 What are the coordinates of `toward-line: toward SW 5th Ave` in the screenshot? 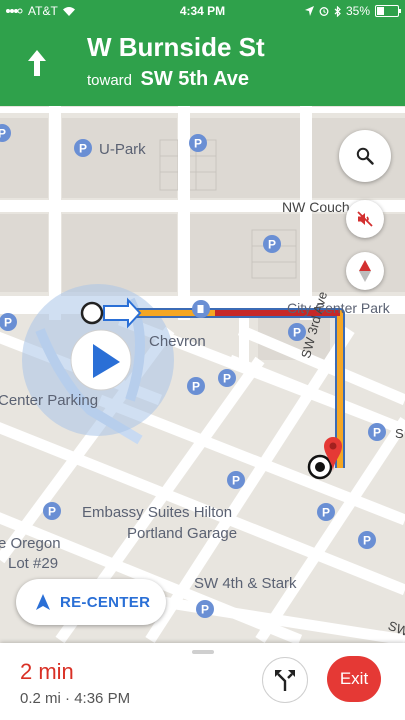 It's located at (168, 79).